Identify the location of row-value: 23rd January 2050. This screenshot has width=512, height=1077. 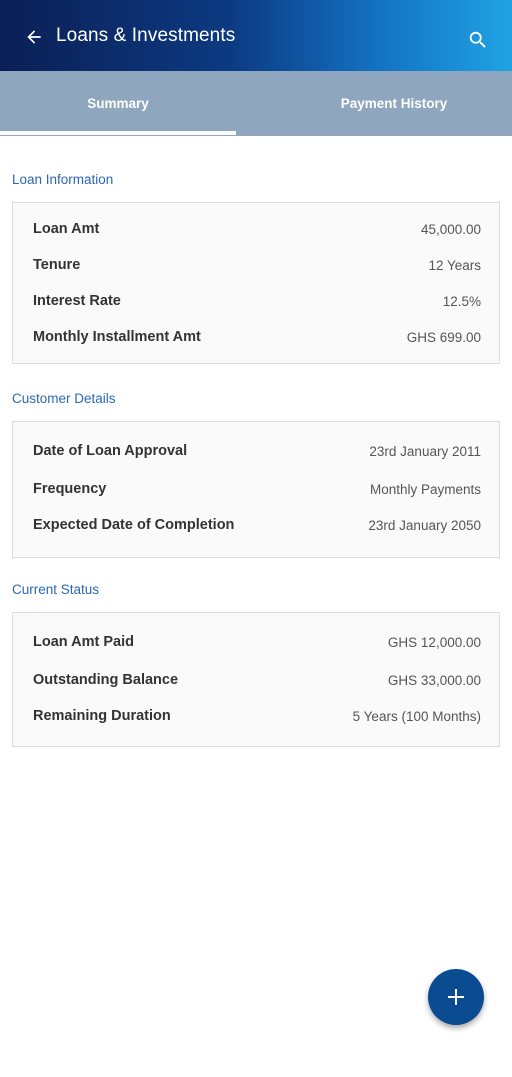
(424, 525).